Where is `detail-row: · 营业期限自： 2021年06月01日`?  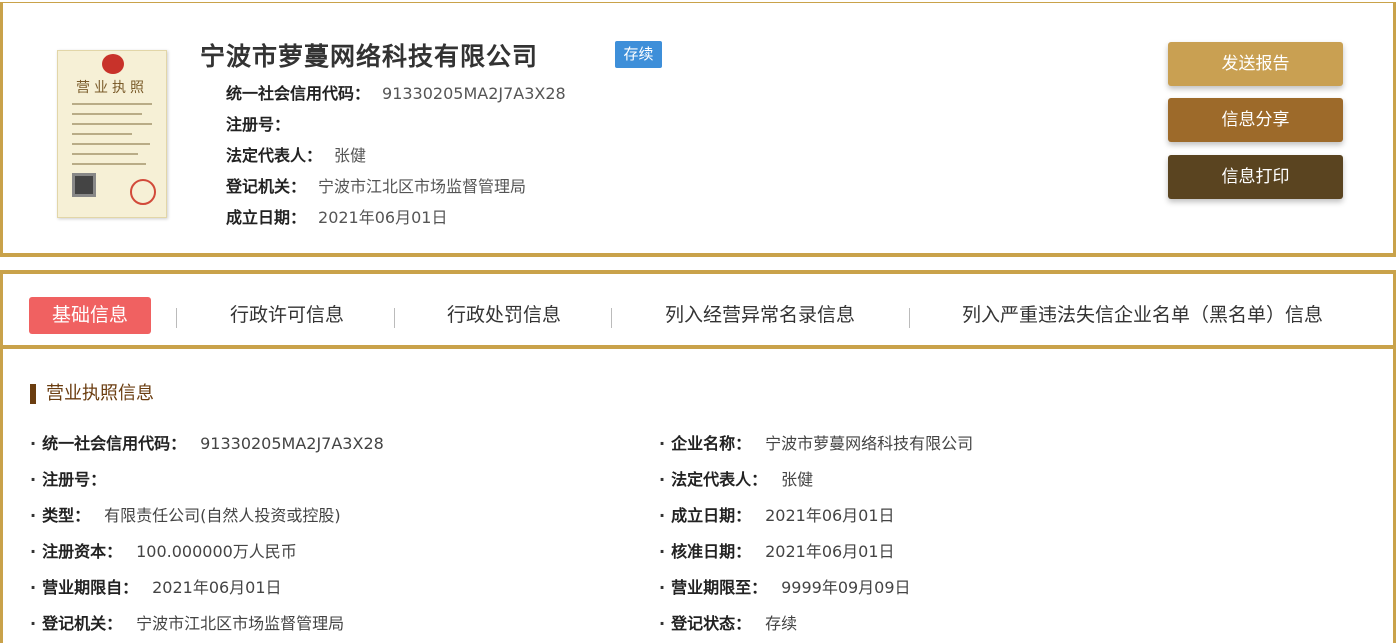
detail-row: · 营业期限自： 2021年06月01日 is located at coordinates (156, 586).